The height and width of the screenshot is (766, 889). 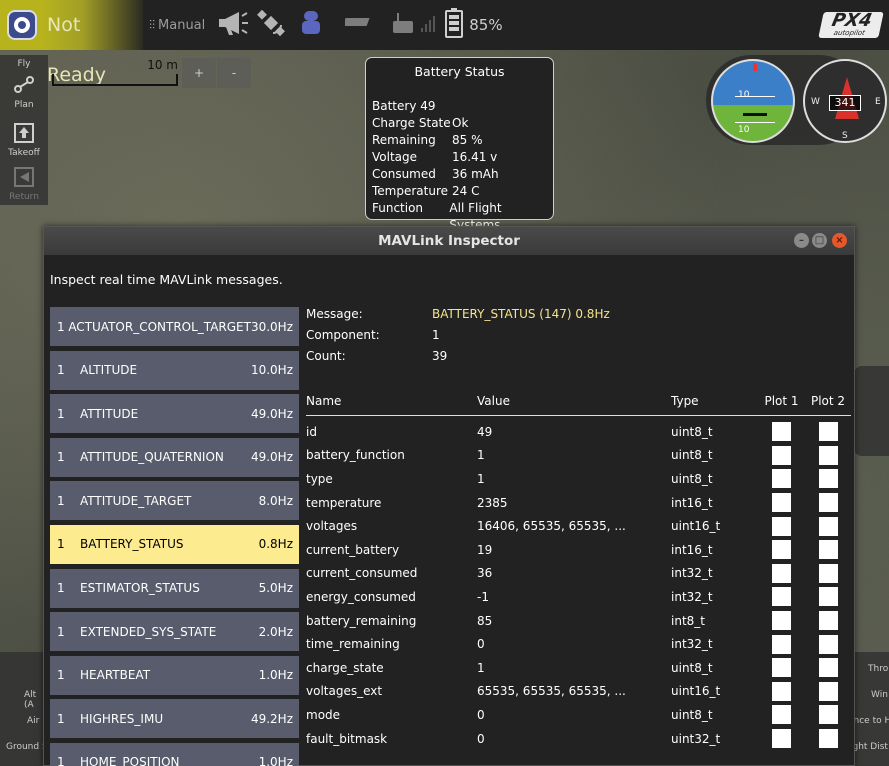 I want to click on field-value: 36, so click(x=485, y=573).